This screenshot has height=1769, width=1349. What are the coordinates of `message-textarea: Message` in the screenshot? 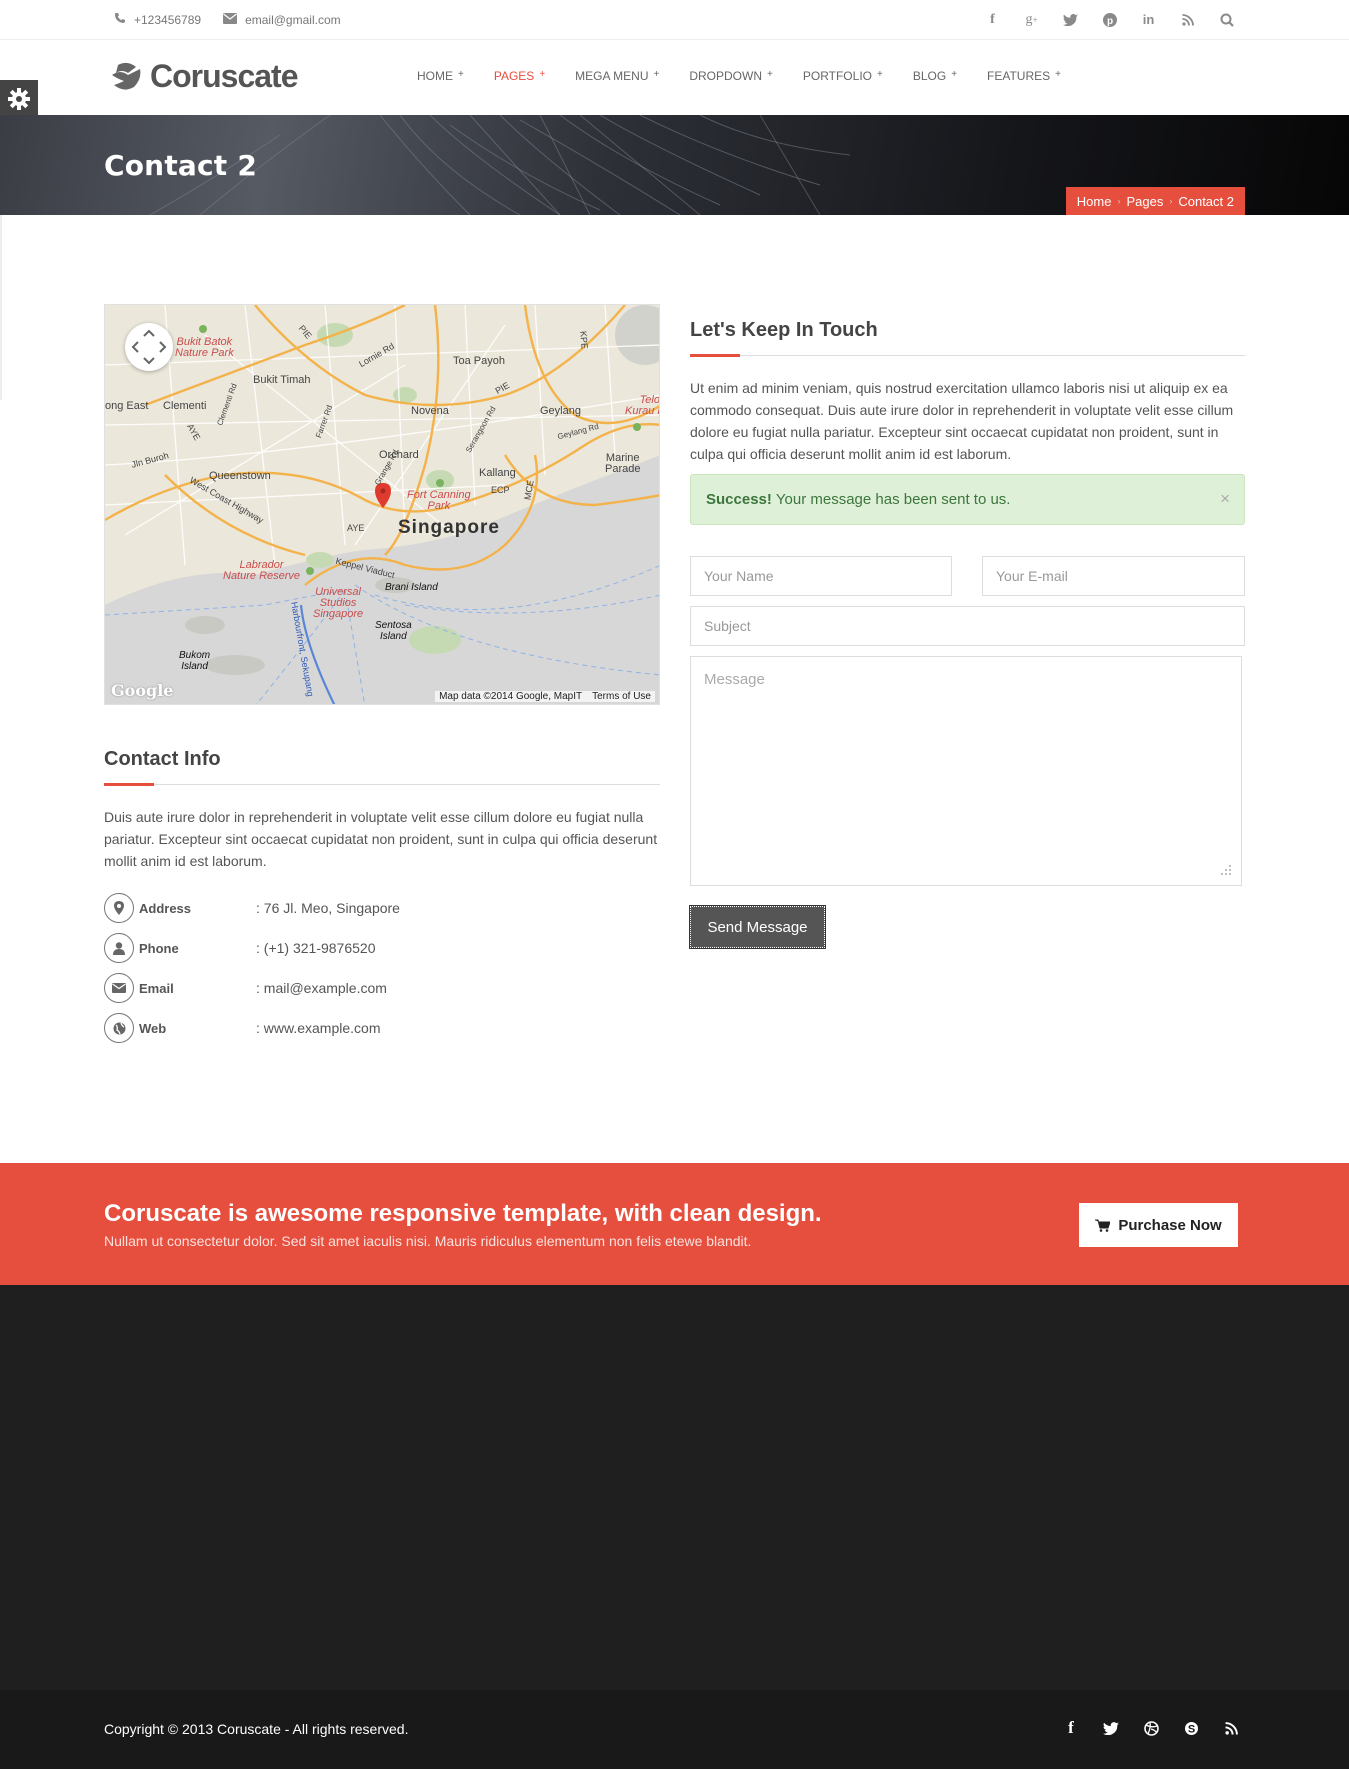 It's located at (966, 771).